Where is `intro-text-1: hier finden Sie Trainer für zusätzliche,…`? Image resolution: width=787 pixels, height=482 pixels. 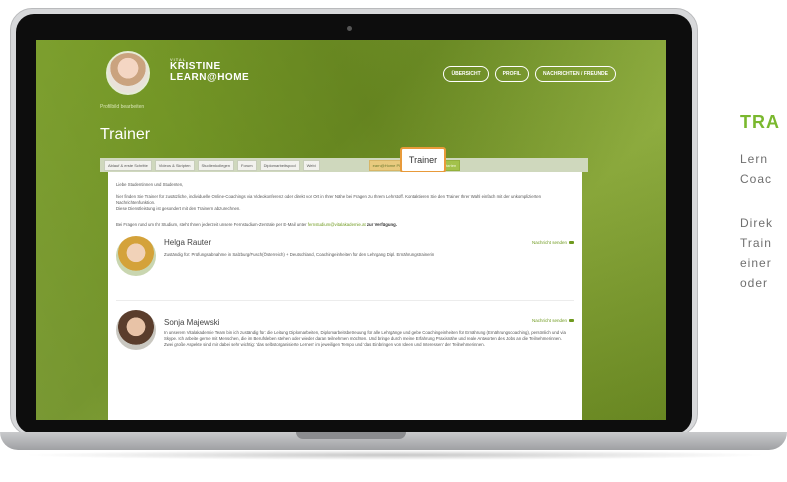
intro-text-1: hier finden Sie Trainer für zusätzliche,… is located at coordinates (329, 200).